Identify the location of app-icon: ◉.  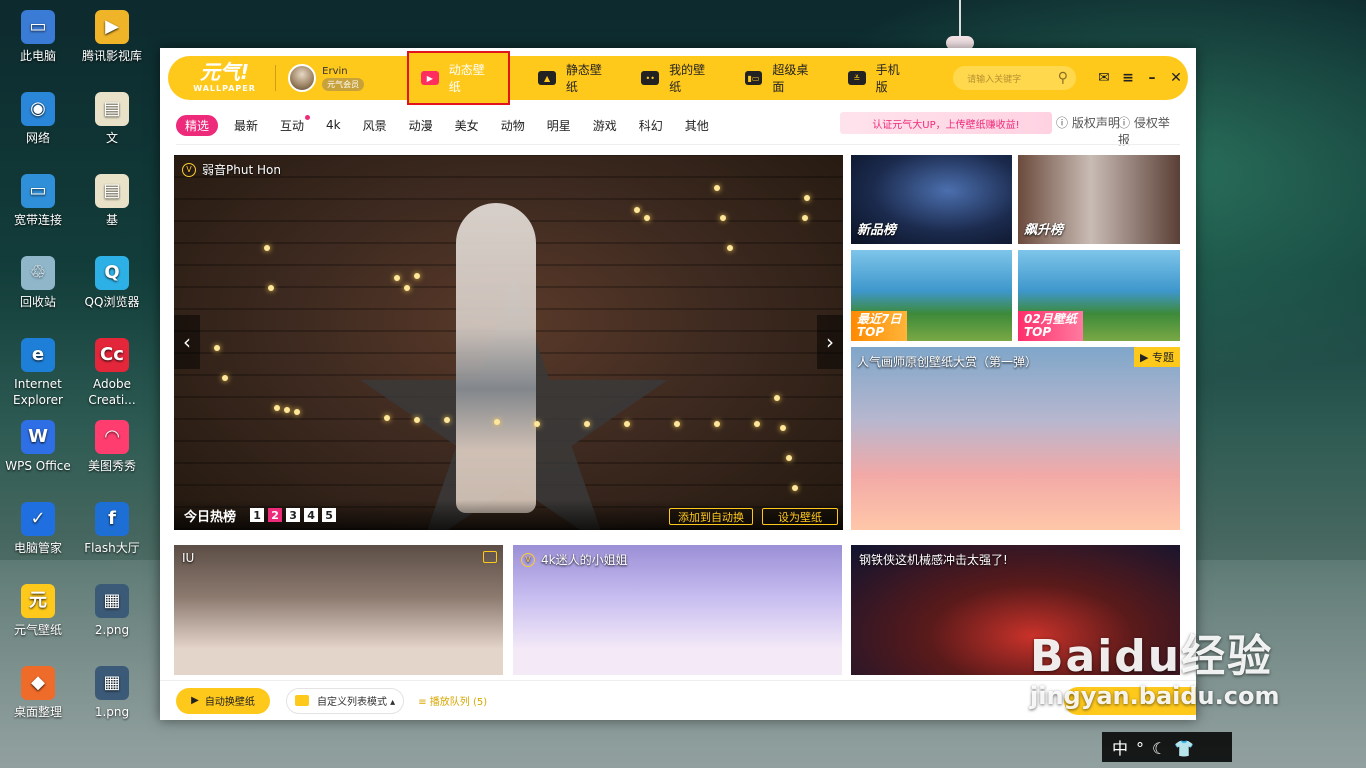
(38, 109).